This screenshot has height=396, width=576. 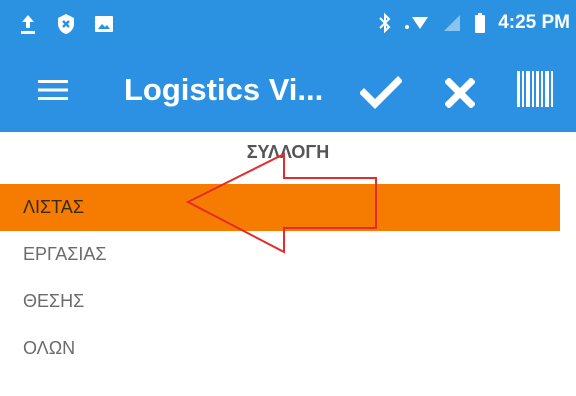 I want to click on status-bar-notifications, so click(x=75, y=24).